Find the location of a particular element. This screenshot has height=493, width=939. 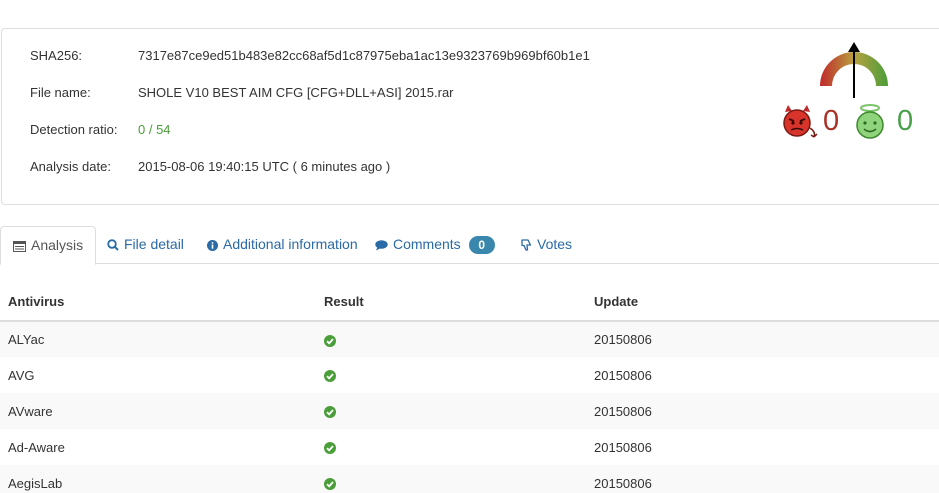

tab-analysis: Analysis is located at coordinates (48, 245).